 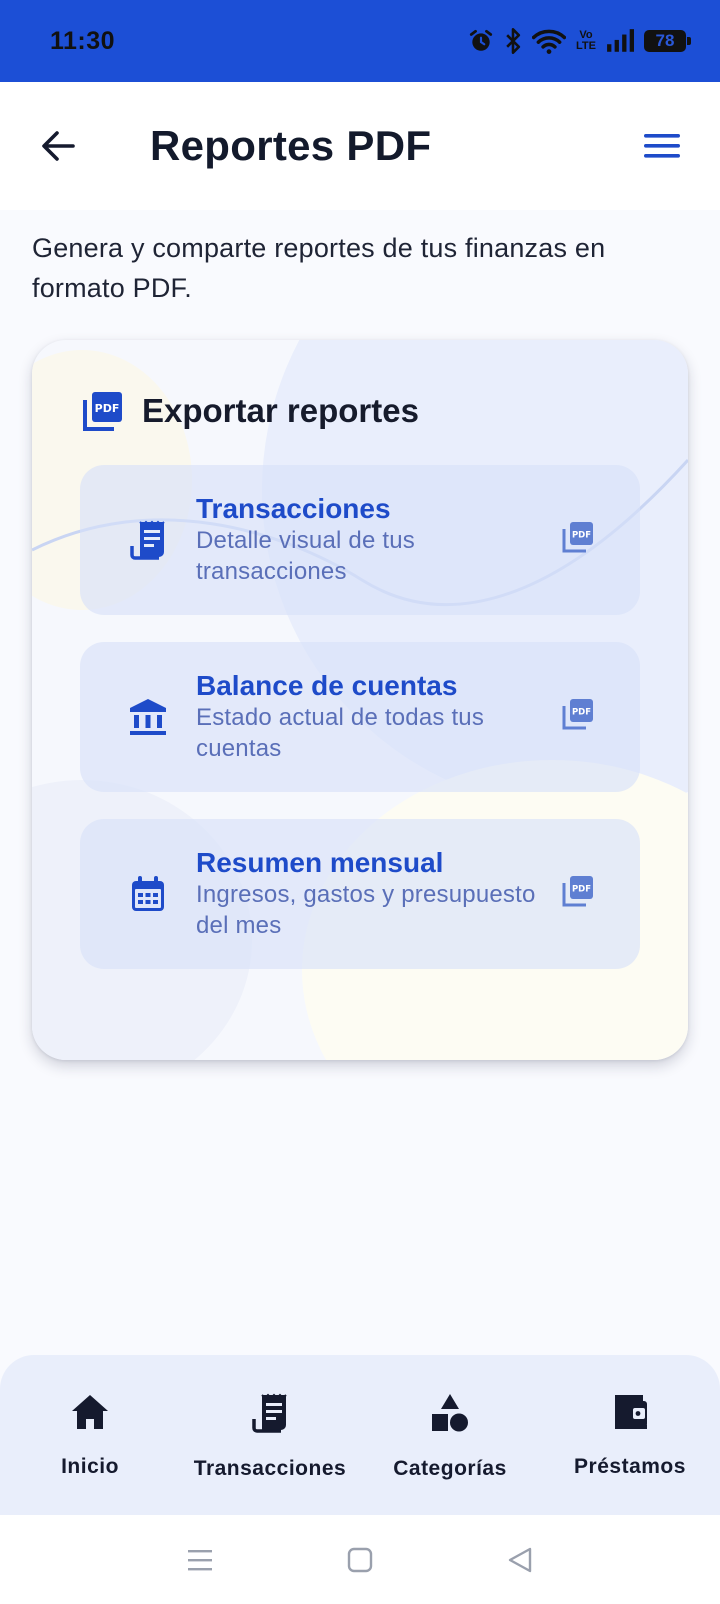 I want to click on card-header: PDF Exportar reportes, so click(x=250, y=411).